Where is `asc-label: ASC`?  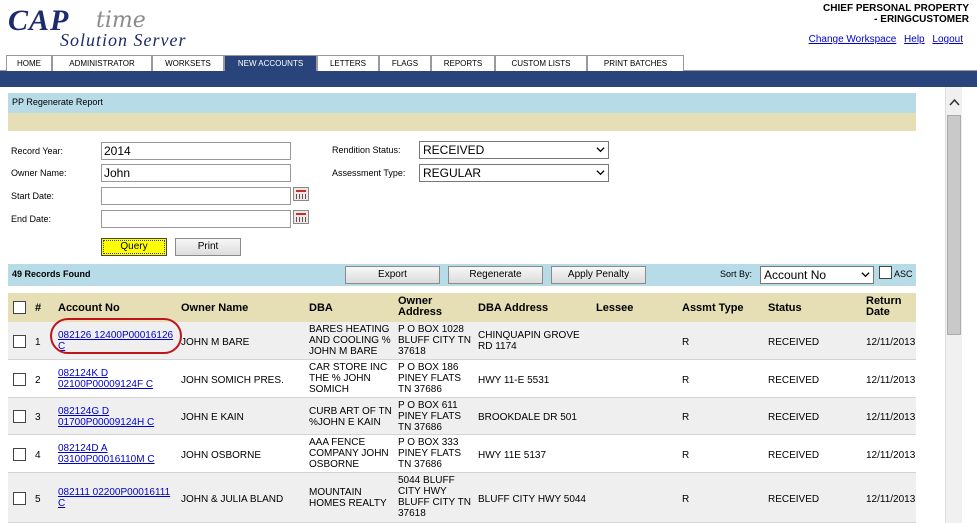
asc-label: ASC is located at coordinates (903, 274).